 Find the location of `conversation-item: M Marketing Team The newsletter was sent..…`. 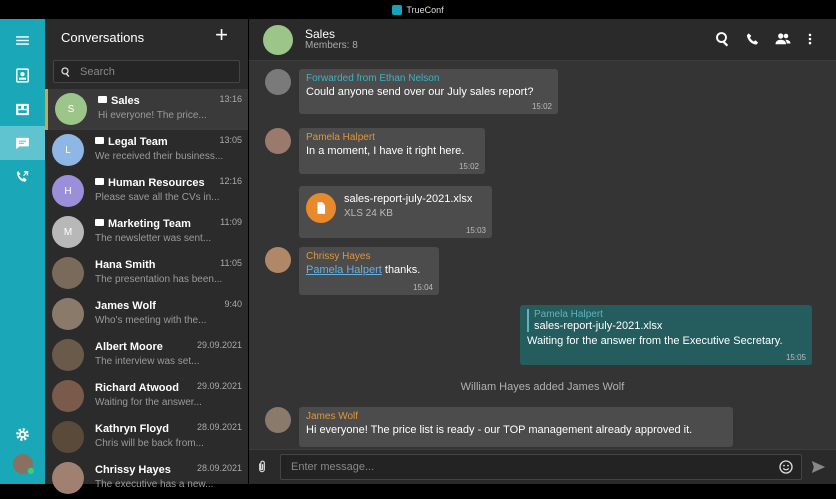

conversation-item: M Marketing Team The newsletter was sent..… is located at coordinates (146, 232).